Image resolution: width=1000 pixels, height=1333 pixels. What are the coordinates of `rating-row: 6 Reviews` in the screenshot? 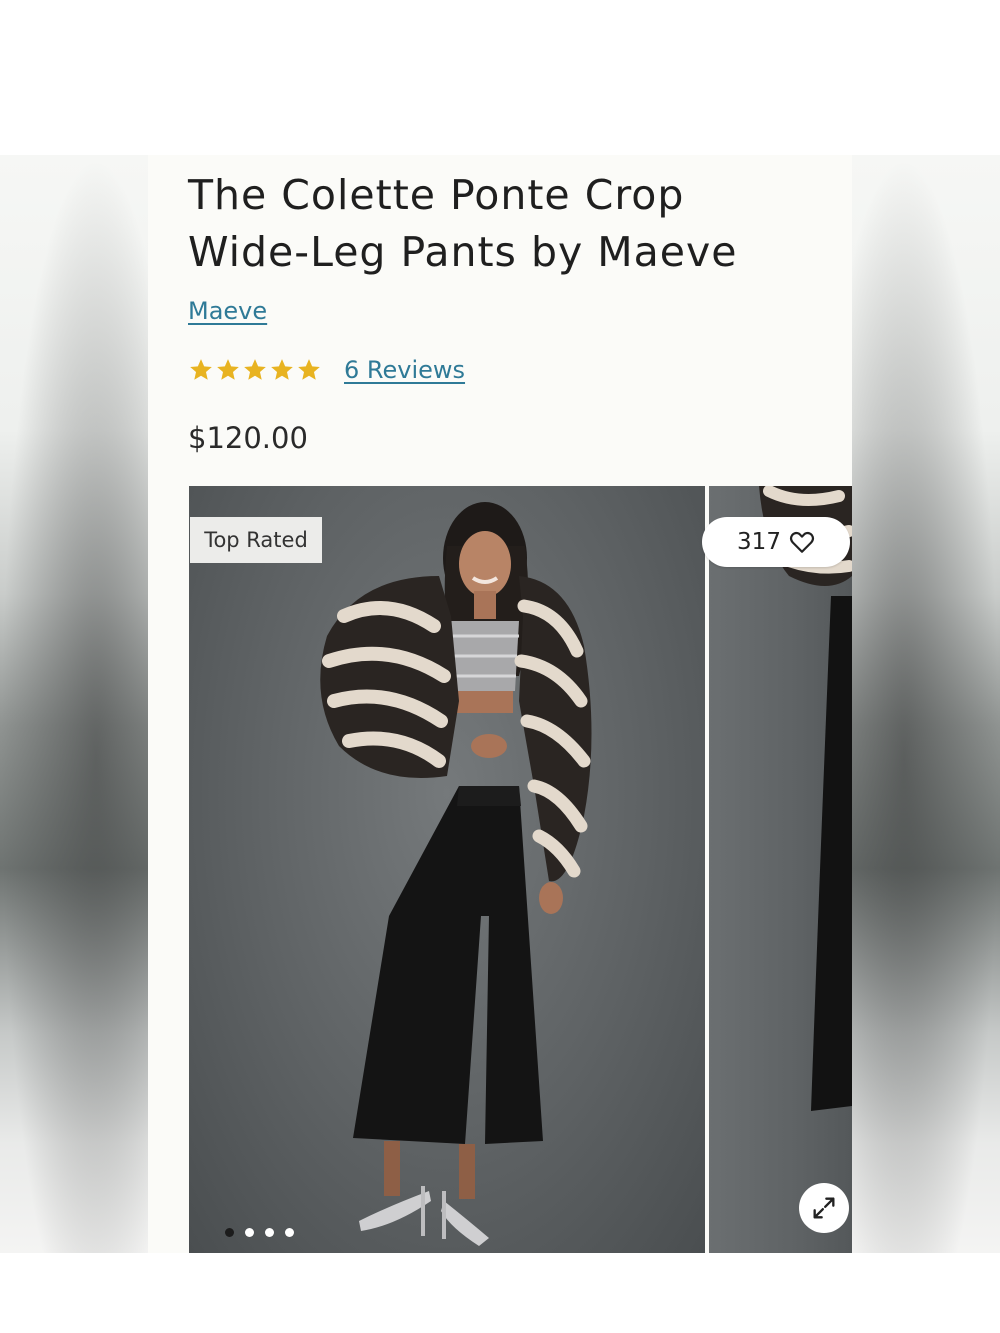 It's located at (326, 370).